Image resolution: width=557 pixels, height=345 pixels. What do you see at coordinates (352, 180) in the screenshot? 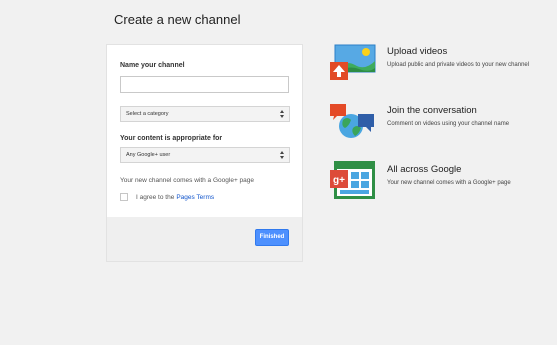
I see `google-plus-page-icon: g+` at bounding box center [352, 180].